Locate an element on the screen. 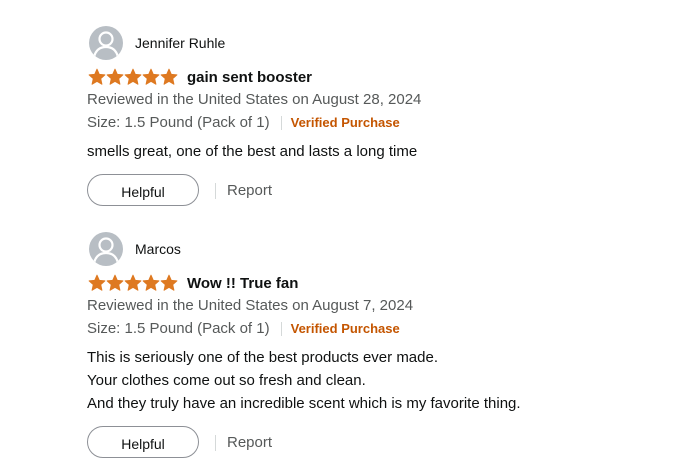 The height and width of the screenshot is (466, 673). review-title: gain sent booster is located at coordinates (249, 77).